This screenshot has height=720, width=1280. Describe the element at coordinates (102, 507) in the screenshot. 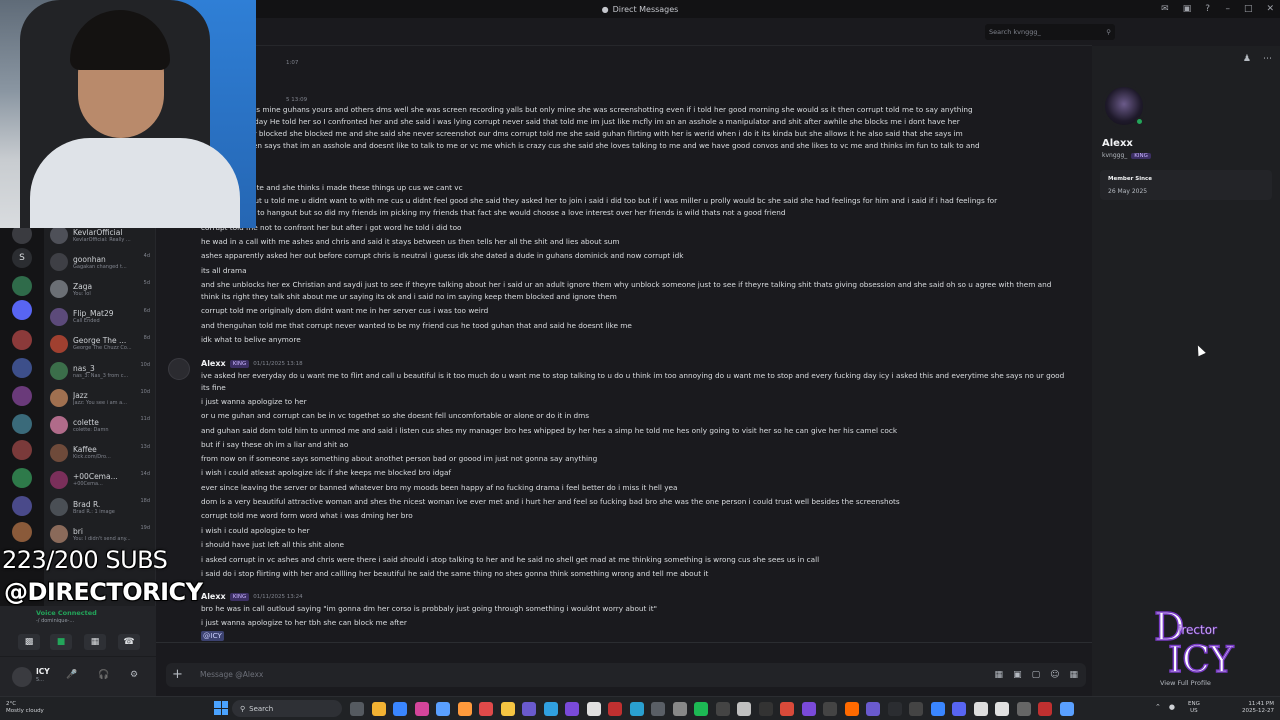

I see `dm-item: Brad R. Brad R.: 1 image 18d` at that location.